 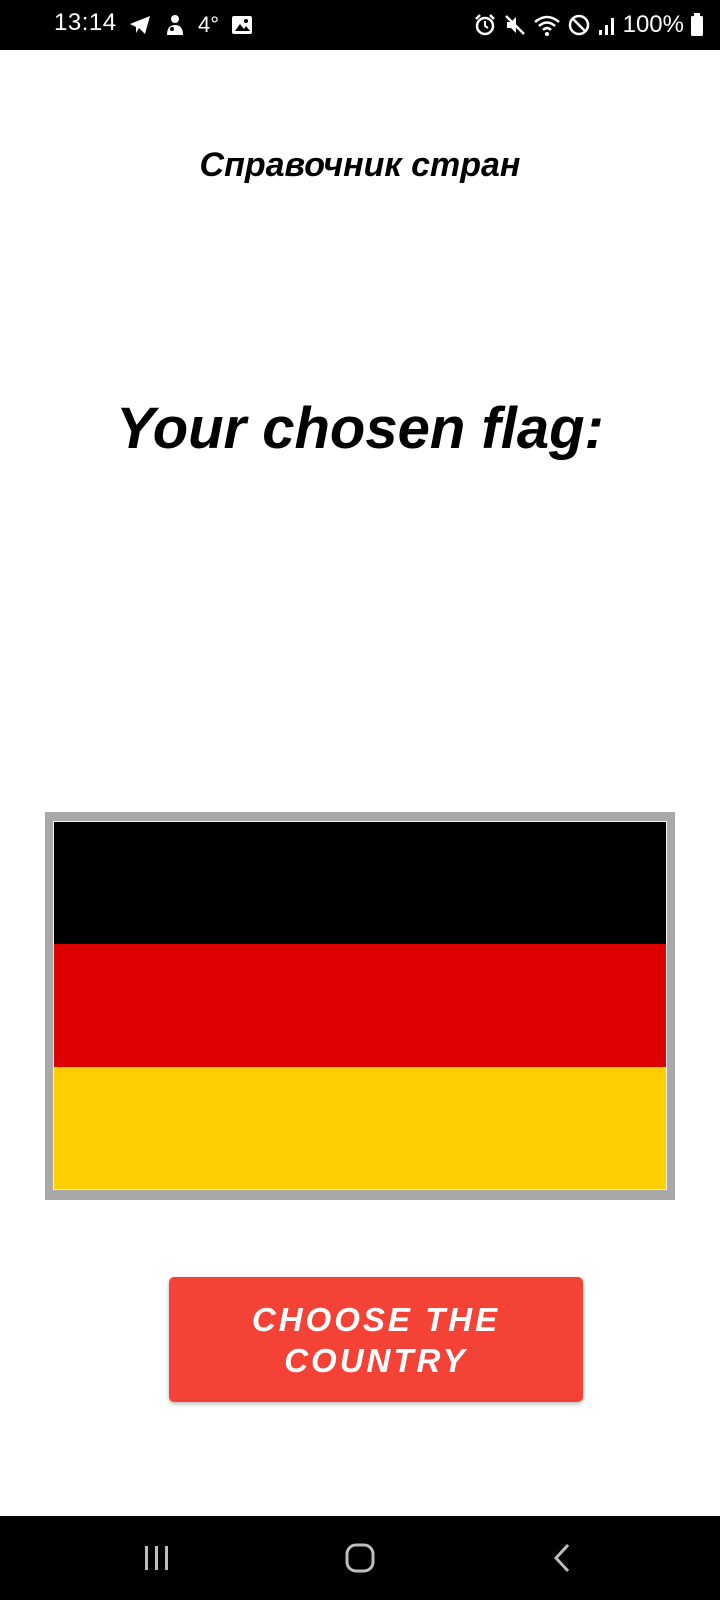 What do you see at coordinates (360, 428) in the screenshot?
I see `chosen-flag-heading: Your chosen flag:` at bounding box center [360, 428].